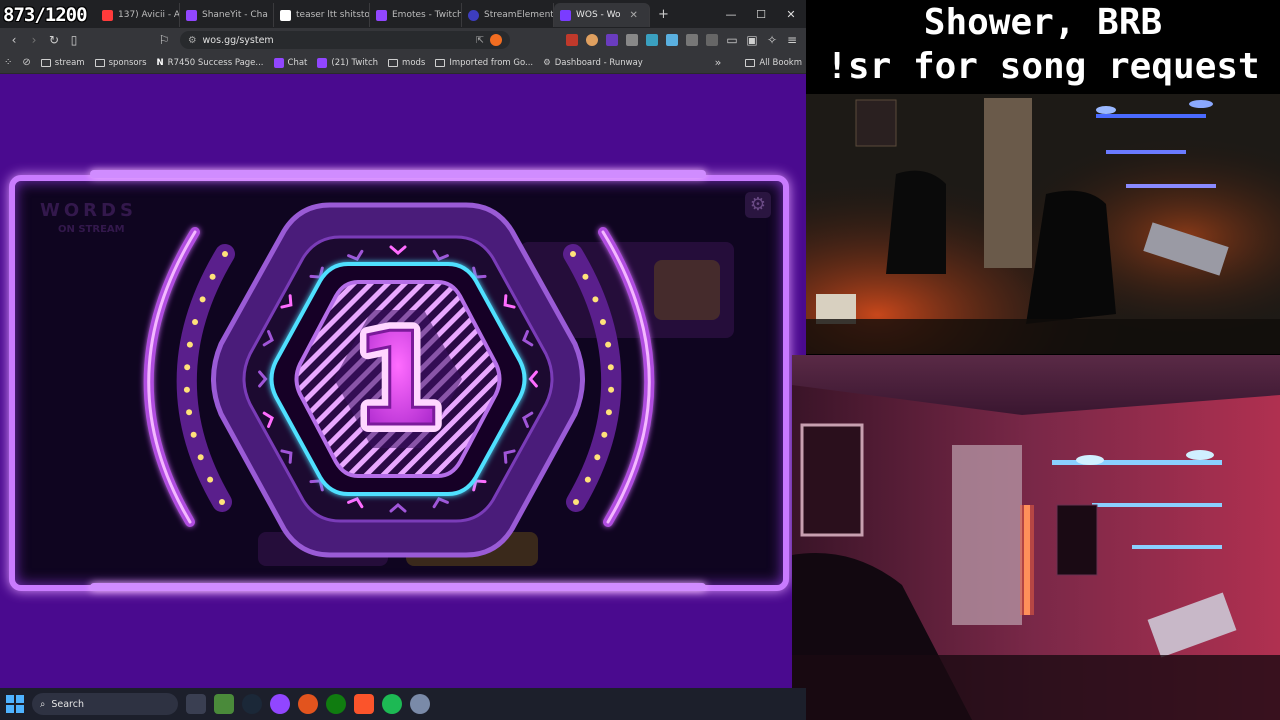  What do you see at coordinates (547, 62) in the screenshot?
I see `runway-icon: ⚙` at bounding box center [547, 62].